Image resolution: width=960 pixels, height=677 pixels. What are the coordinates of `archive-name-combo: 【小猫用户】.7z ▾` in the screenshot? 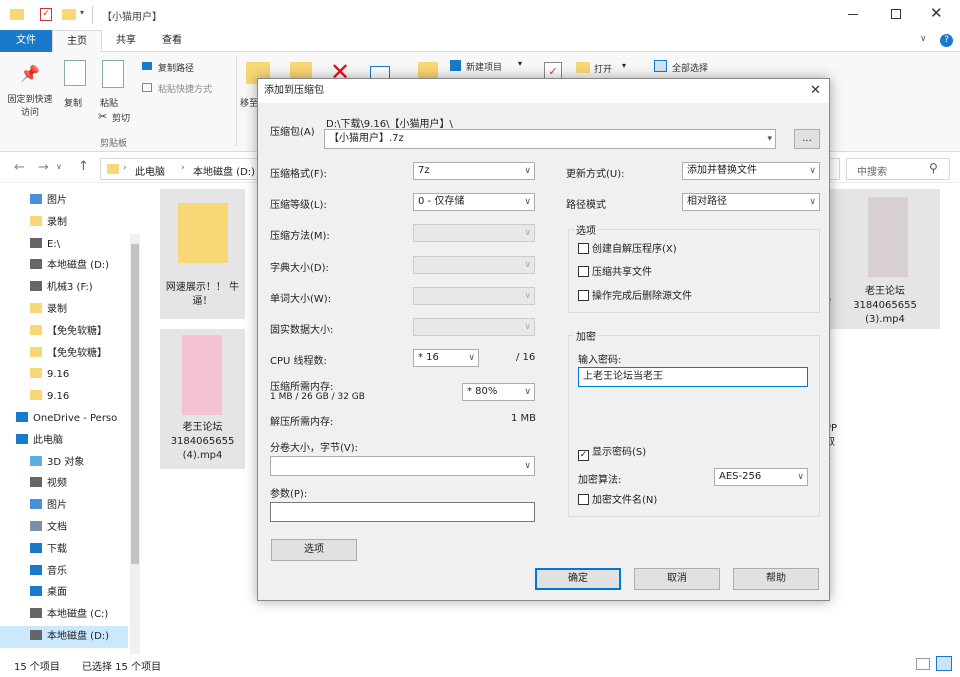 It's located at (550, 139).